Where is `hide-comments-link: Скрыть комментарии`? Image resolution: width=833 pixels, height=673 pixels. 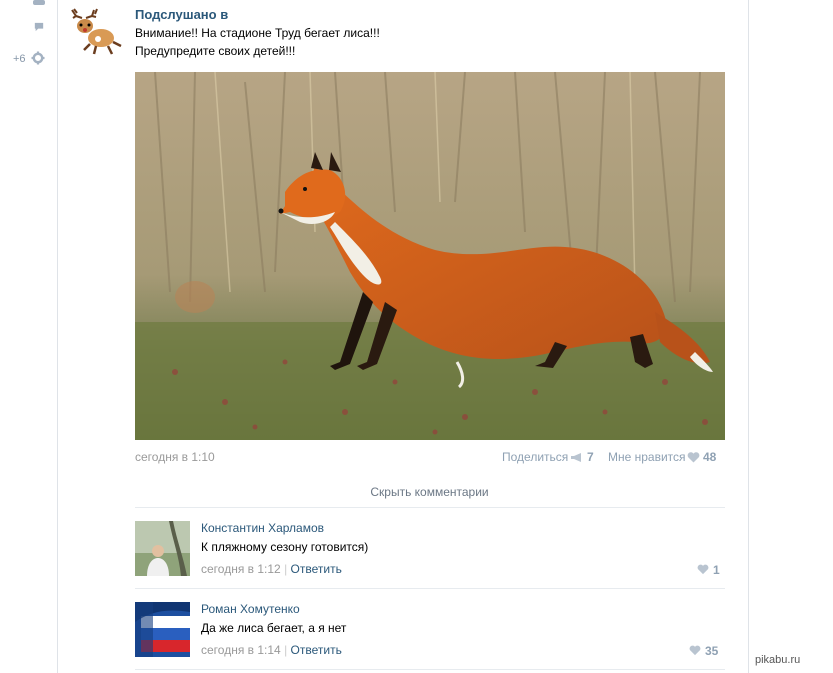
hide-comments-link: Скрыть комментарии is located at coordinates (416, 492).